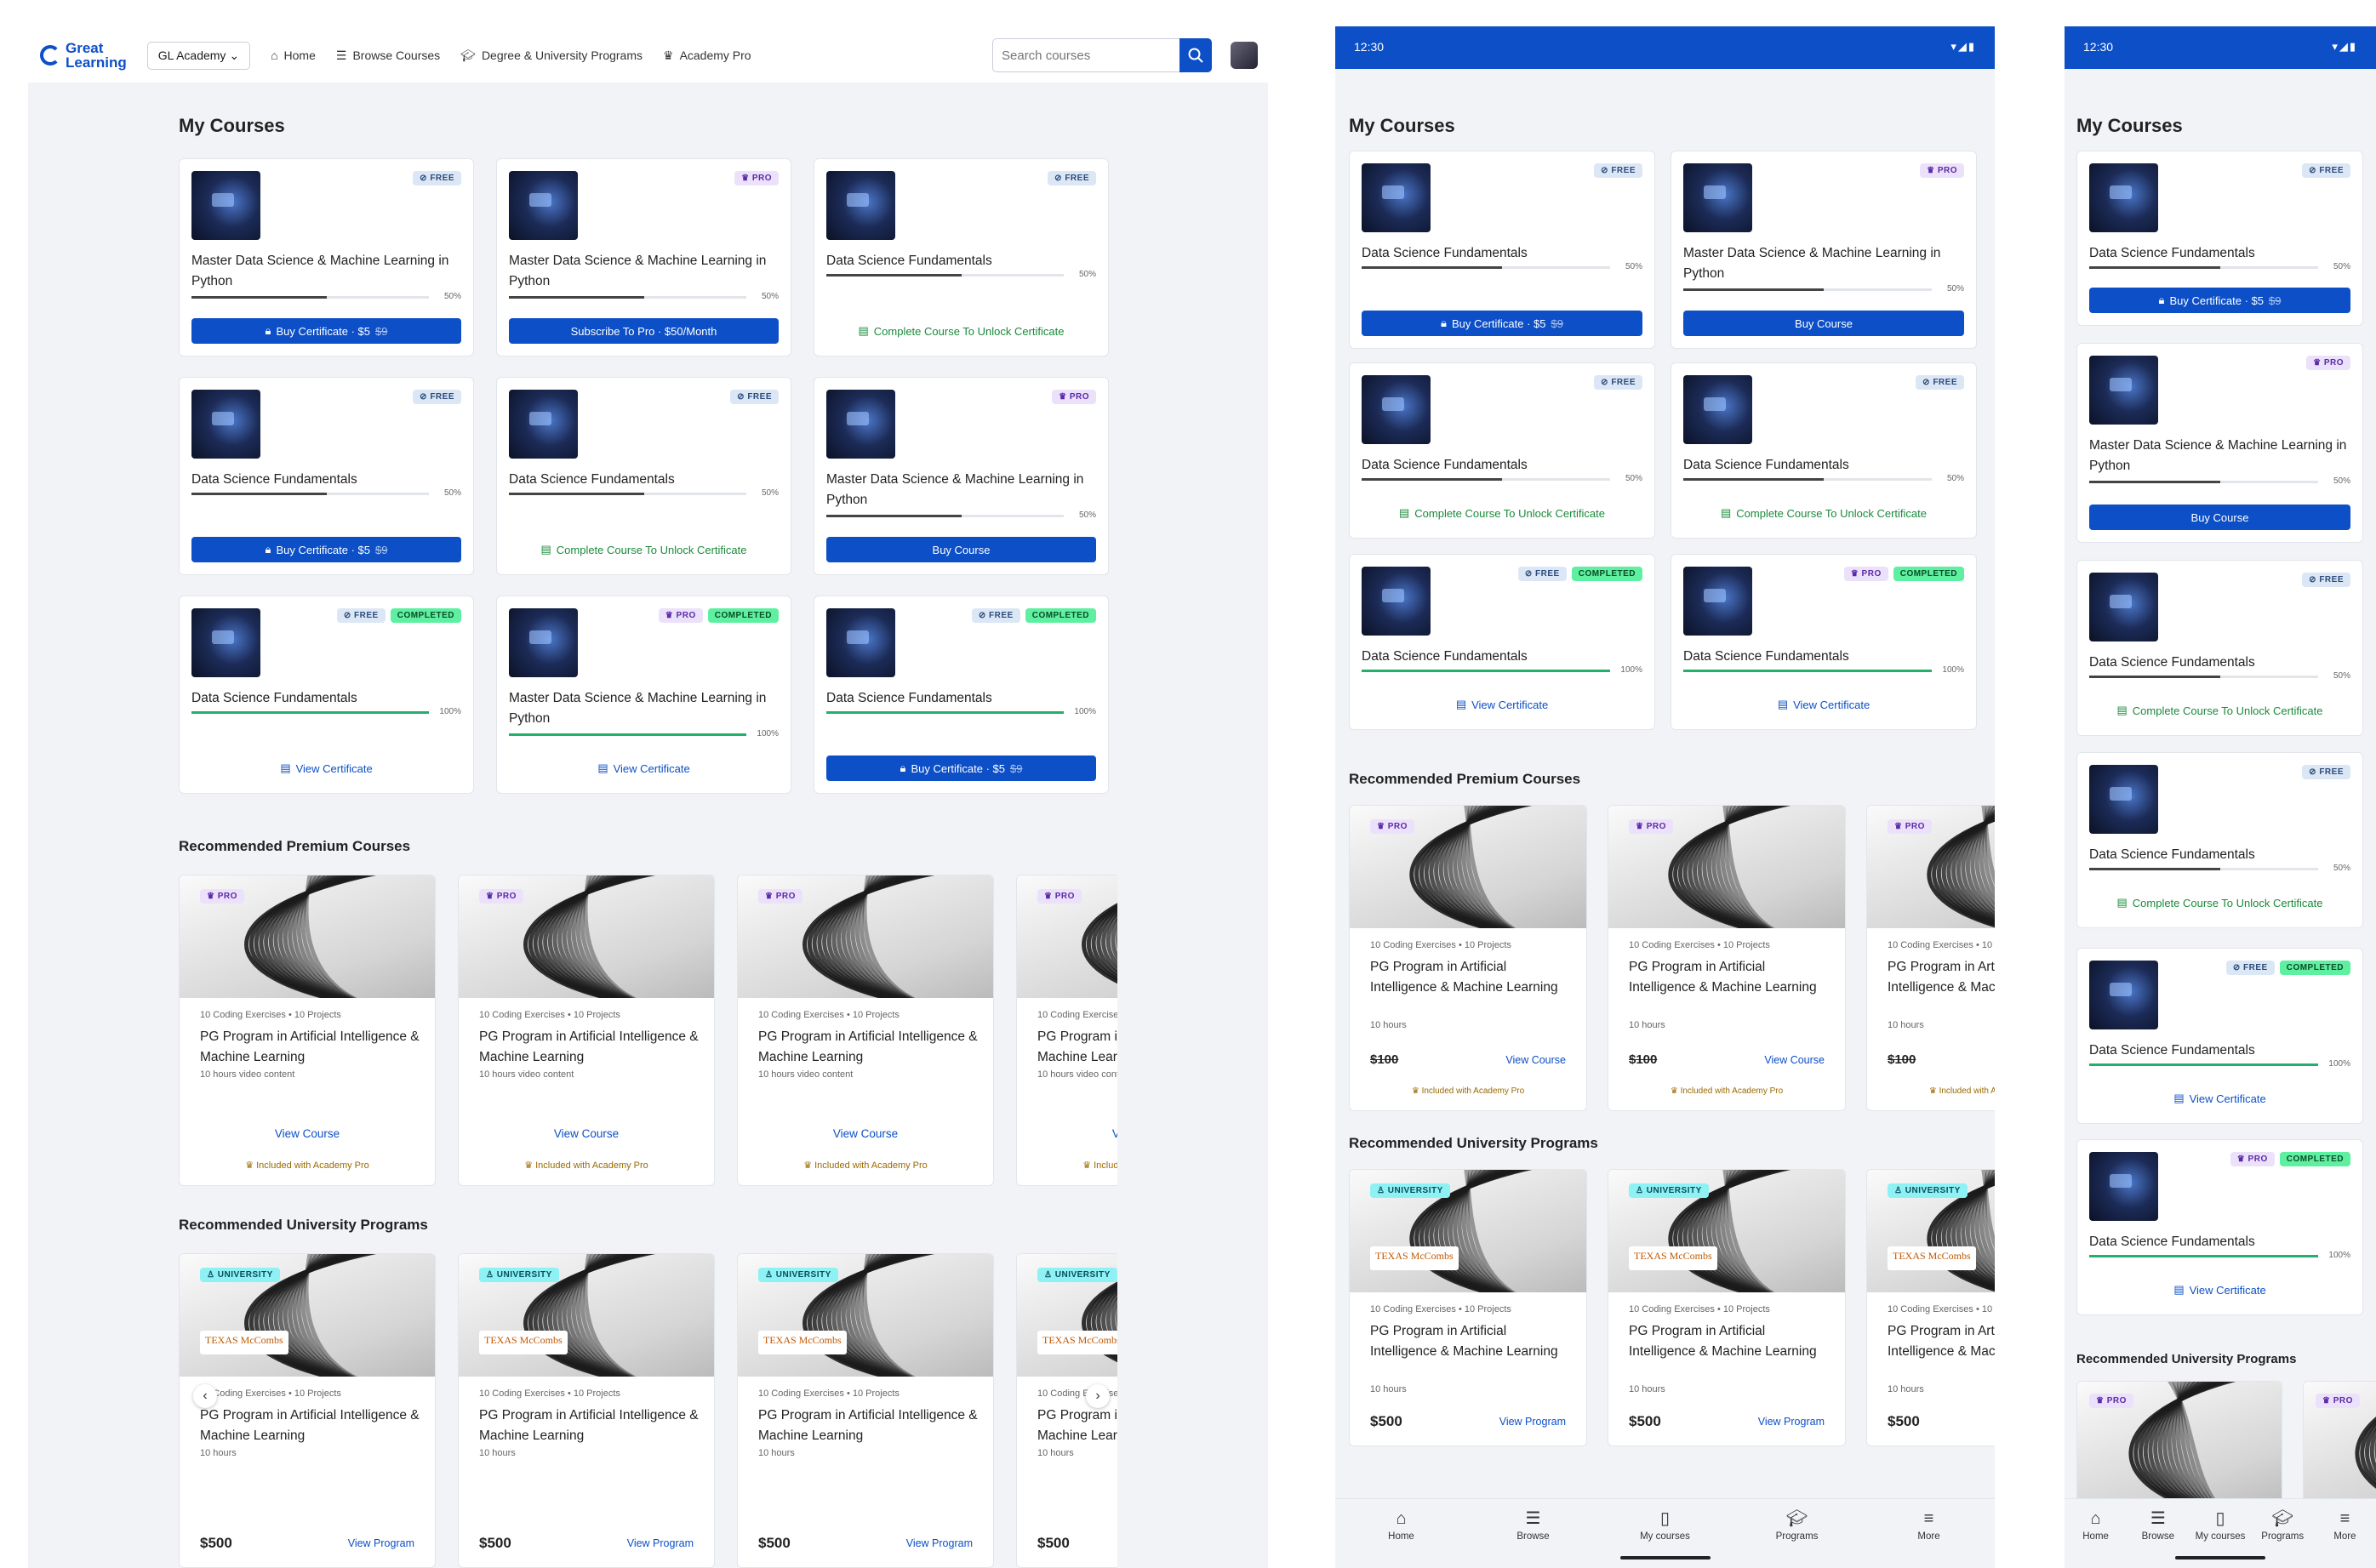 The width and height of the screenshot is (2376, 1568). I want to click on included-label: Included with Academy Pro, so click(1732, 1091).